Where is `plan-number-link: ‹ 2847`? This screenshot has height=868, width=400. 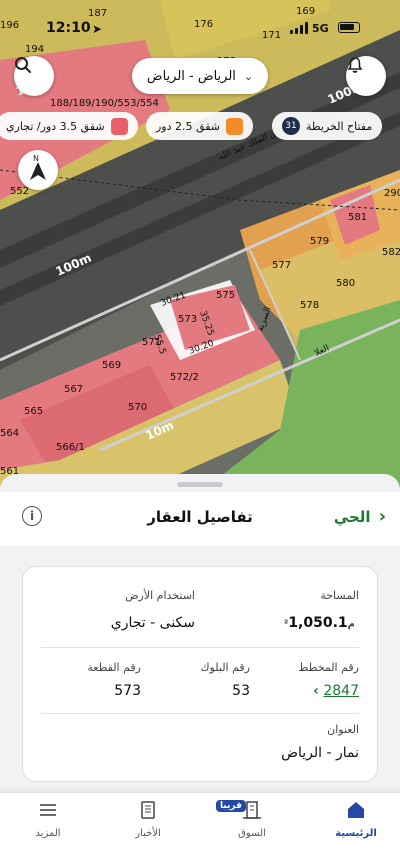
plan-number-link: ‹ 2847 is located at coordinates (336, 691).